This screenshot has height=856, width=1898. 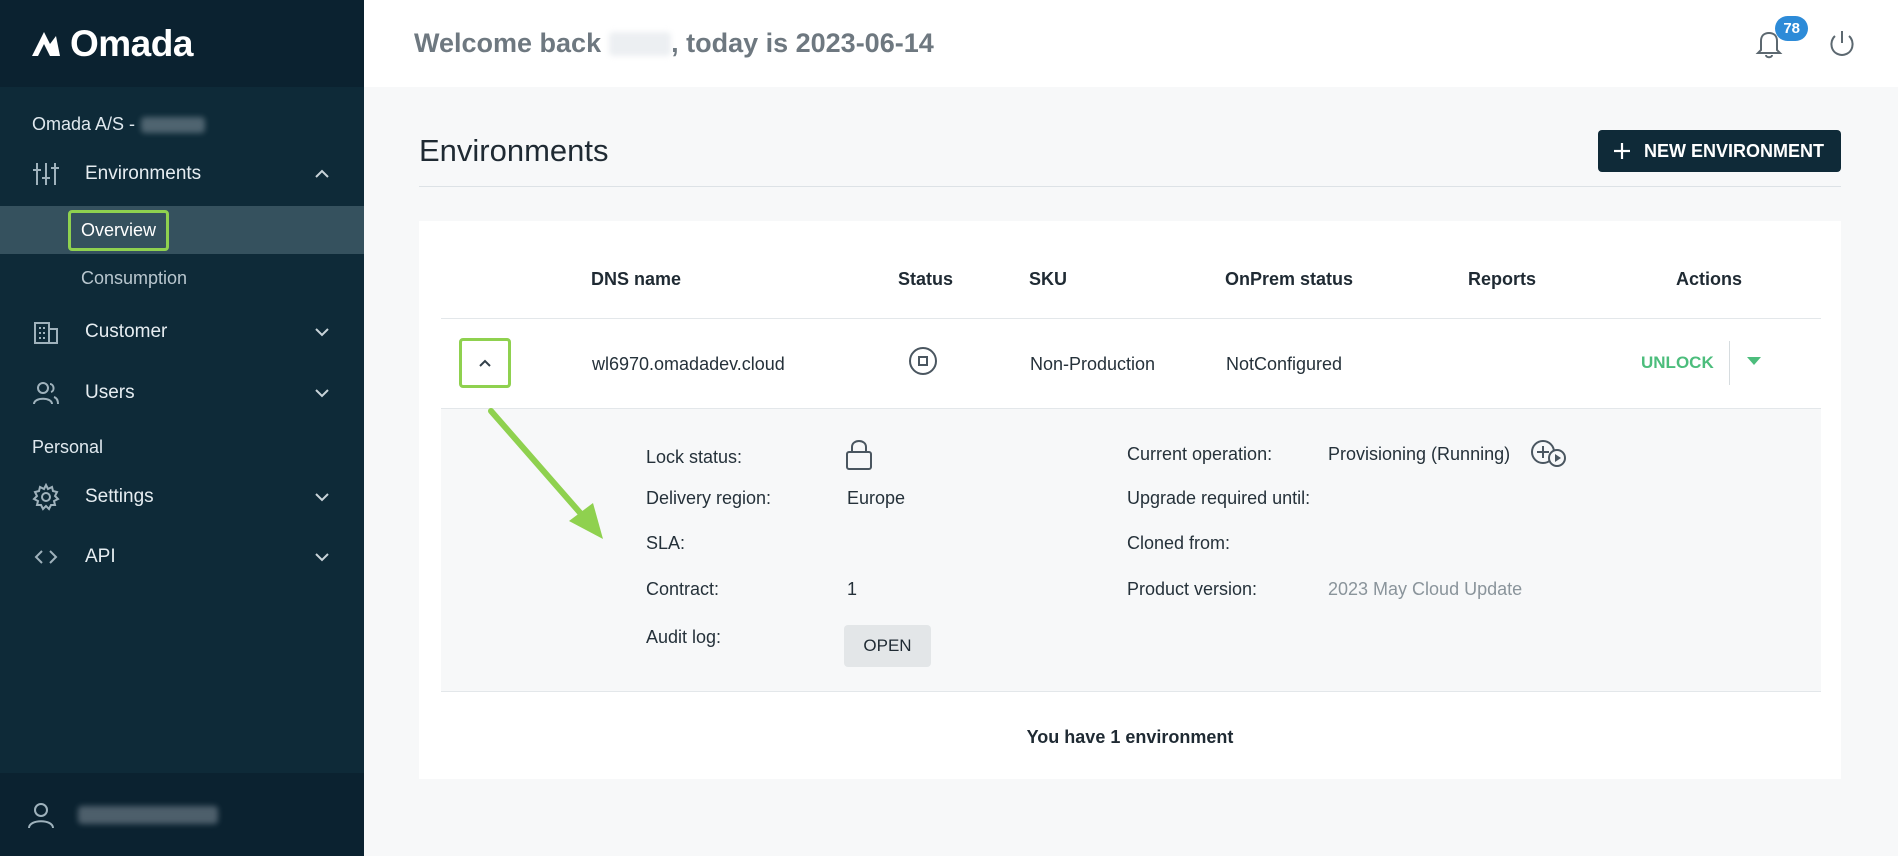 I want to click on environment-count: You have 1 environment, so click(x=1130, y=737).